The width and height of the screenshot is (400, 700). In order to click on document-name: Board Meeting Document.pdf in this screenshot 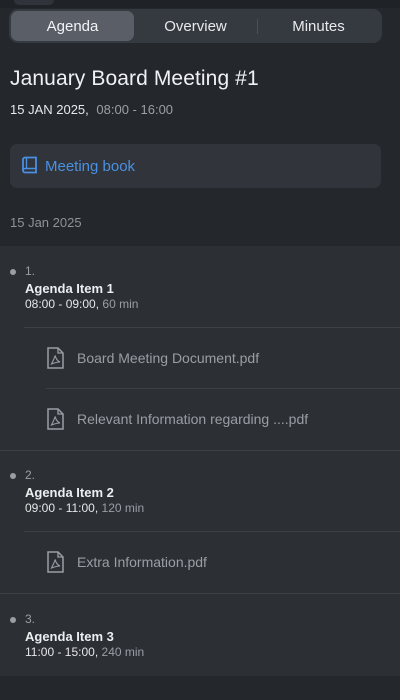, I will do `click(168, 358)`.